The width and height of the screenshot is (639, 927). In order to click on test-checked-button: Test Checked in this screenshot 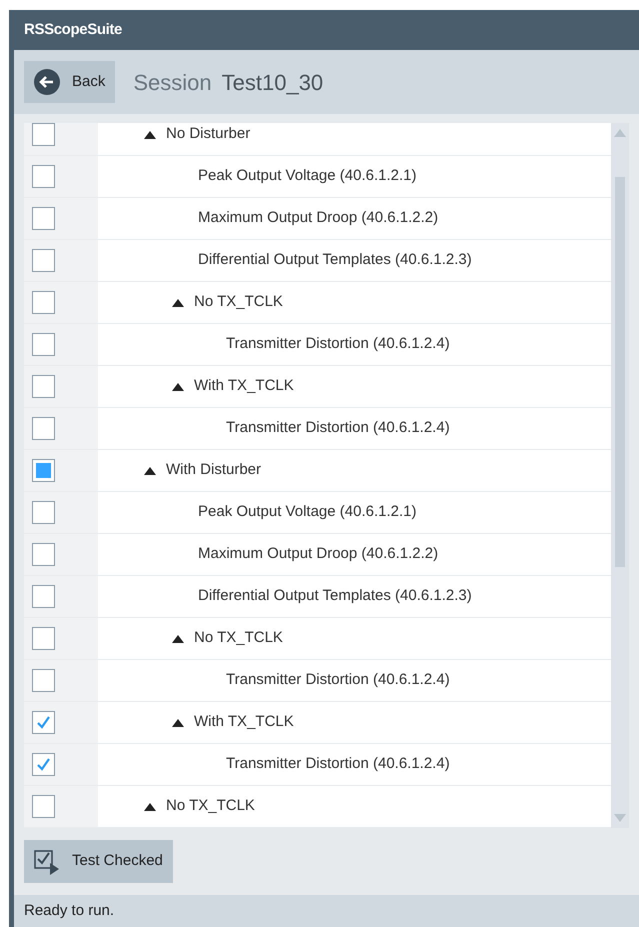, I will do `click(98, 861)`.